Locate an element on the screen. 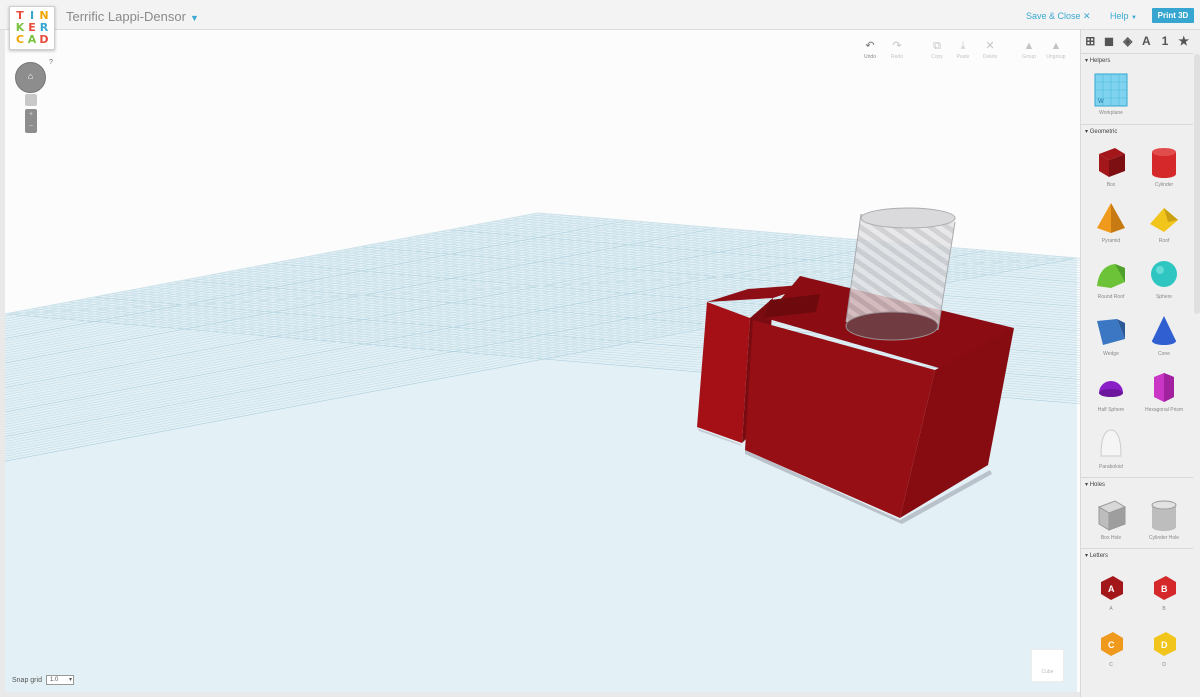 This screenshot has height=697, width=1200. redo-button: ↷ Redo is located at coordinates (897, 50).